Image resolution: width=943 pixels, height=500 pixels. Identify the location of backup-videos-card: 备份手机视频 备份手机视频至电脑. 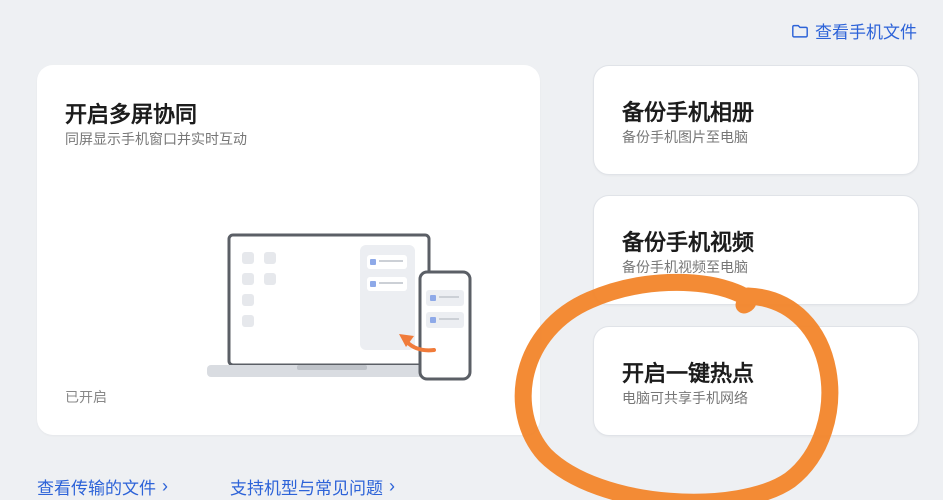
(756, 250).